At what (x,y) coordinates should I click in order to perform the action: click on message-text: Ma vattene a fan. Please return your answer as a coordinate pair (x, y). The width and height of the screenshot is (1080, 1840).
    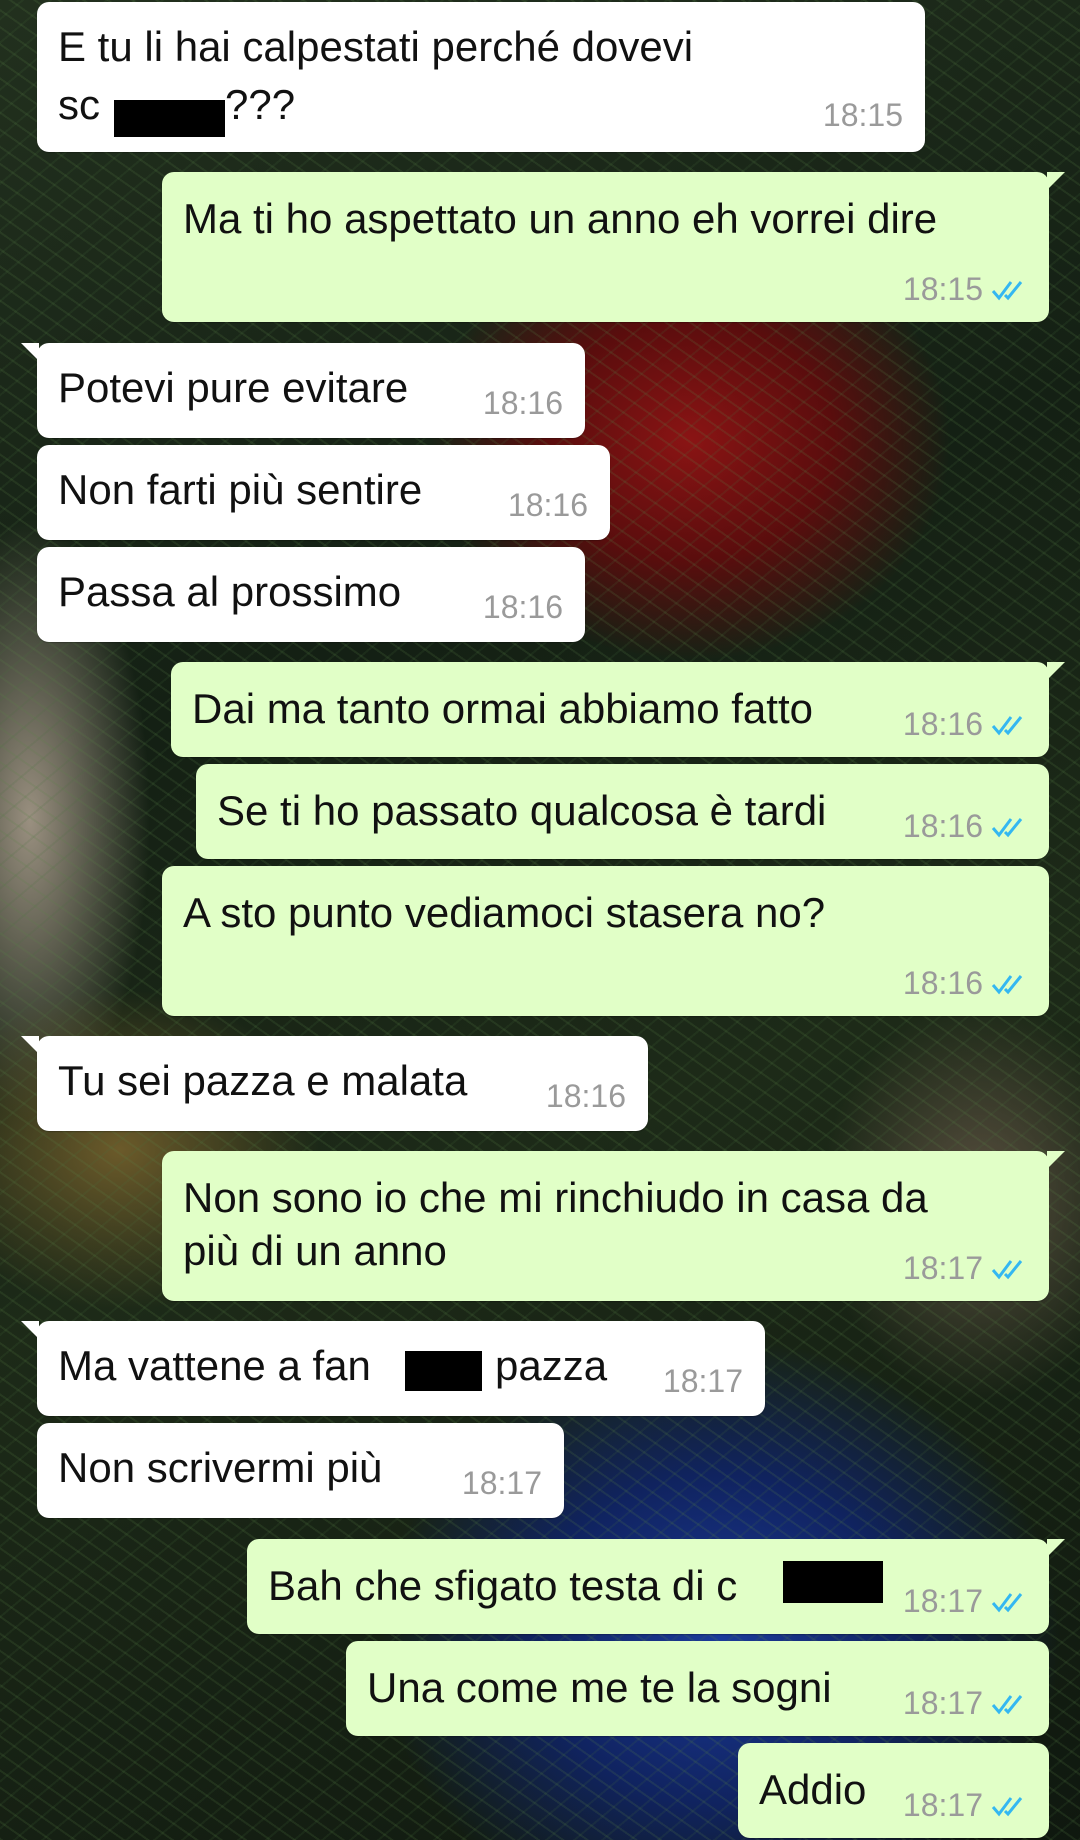
    Looking at the image, I should click on (214, 1365).